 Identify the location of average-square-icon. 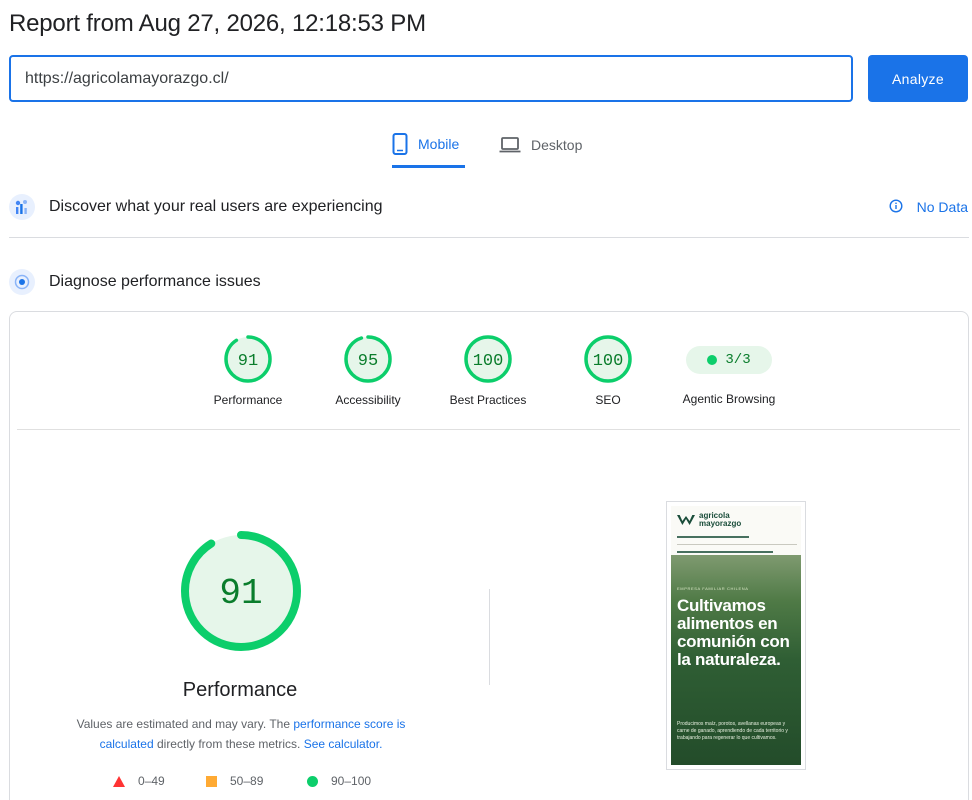
(211, 781).